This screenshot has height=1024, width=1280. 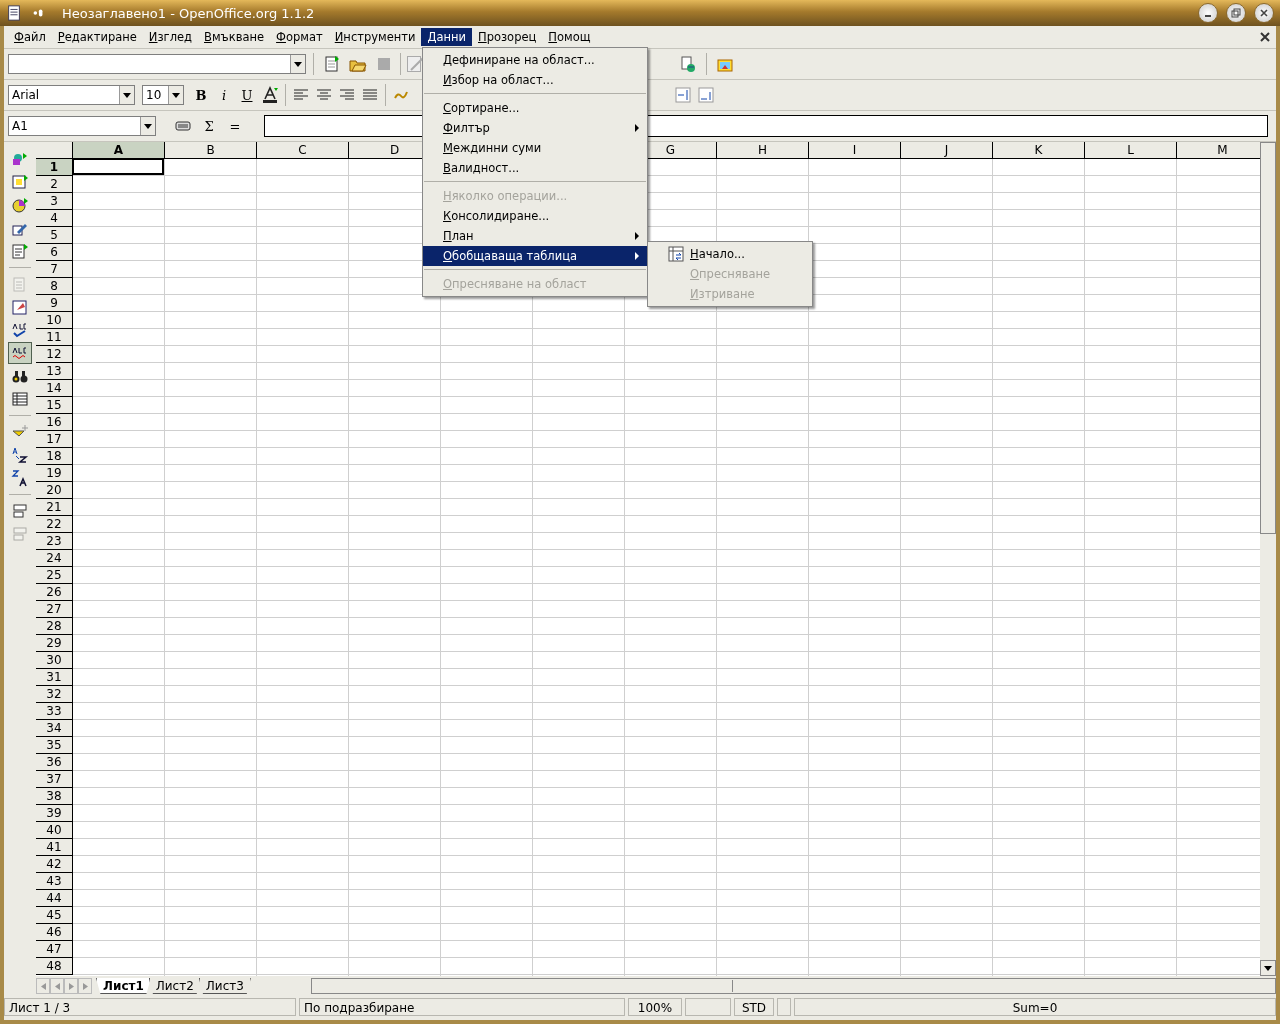 What do you see at coordinates (54, 813) in the screenshot?
I see `row-header: 39` at bounding box center [54, 813].